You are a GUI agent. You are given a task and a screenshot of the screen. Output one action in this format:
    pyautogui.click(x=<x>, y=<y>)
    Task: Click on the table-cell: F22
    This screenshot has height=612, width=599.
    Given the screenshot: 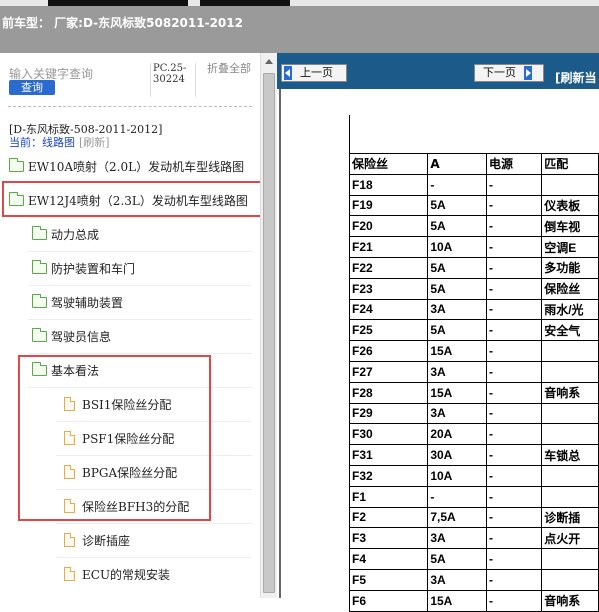 What is the action you would take?
    pyautogui.click(x=388, y=267)
    